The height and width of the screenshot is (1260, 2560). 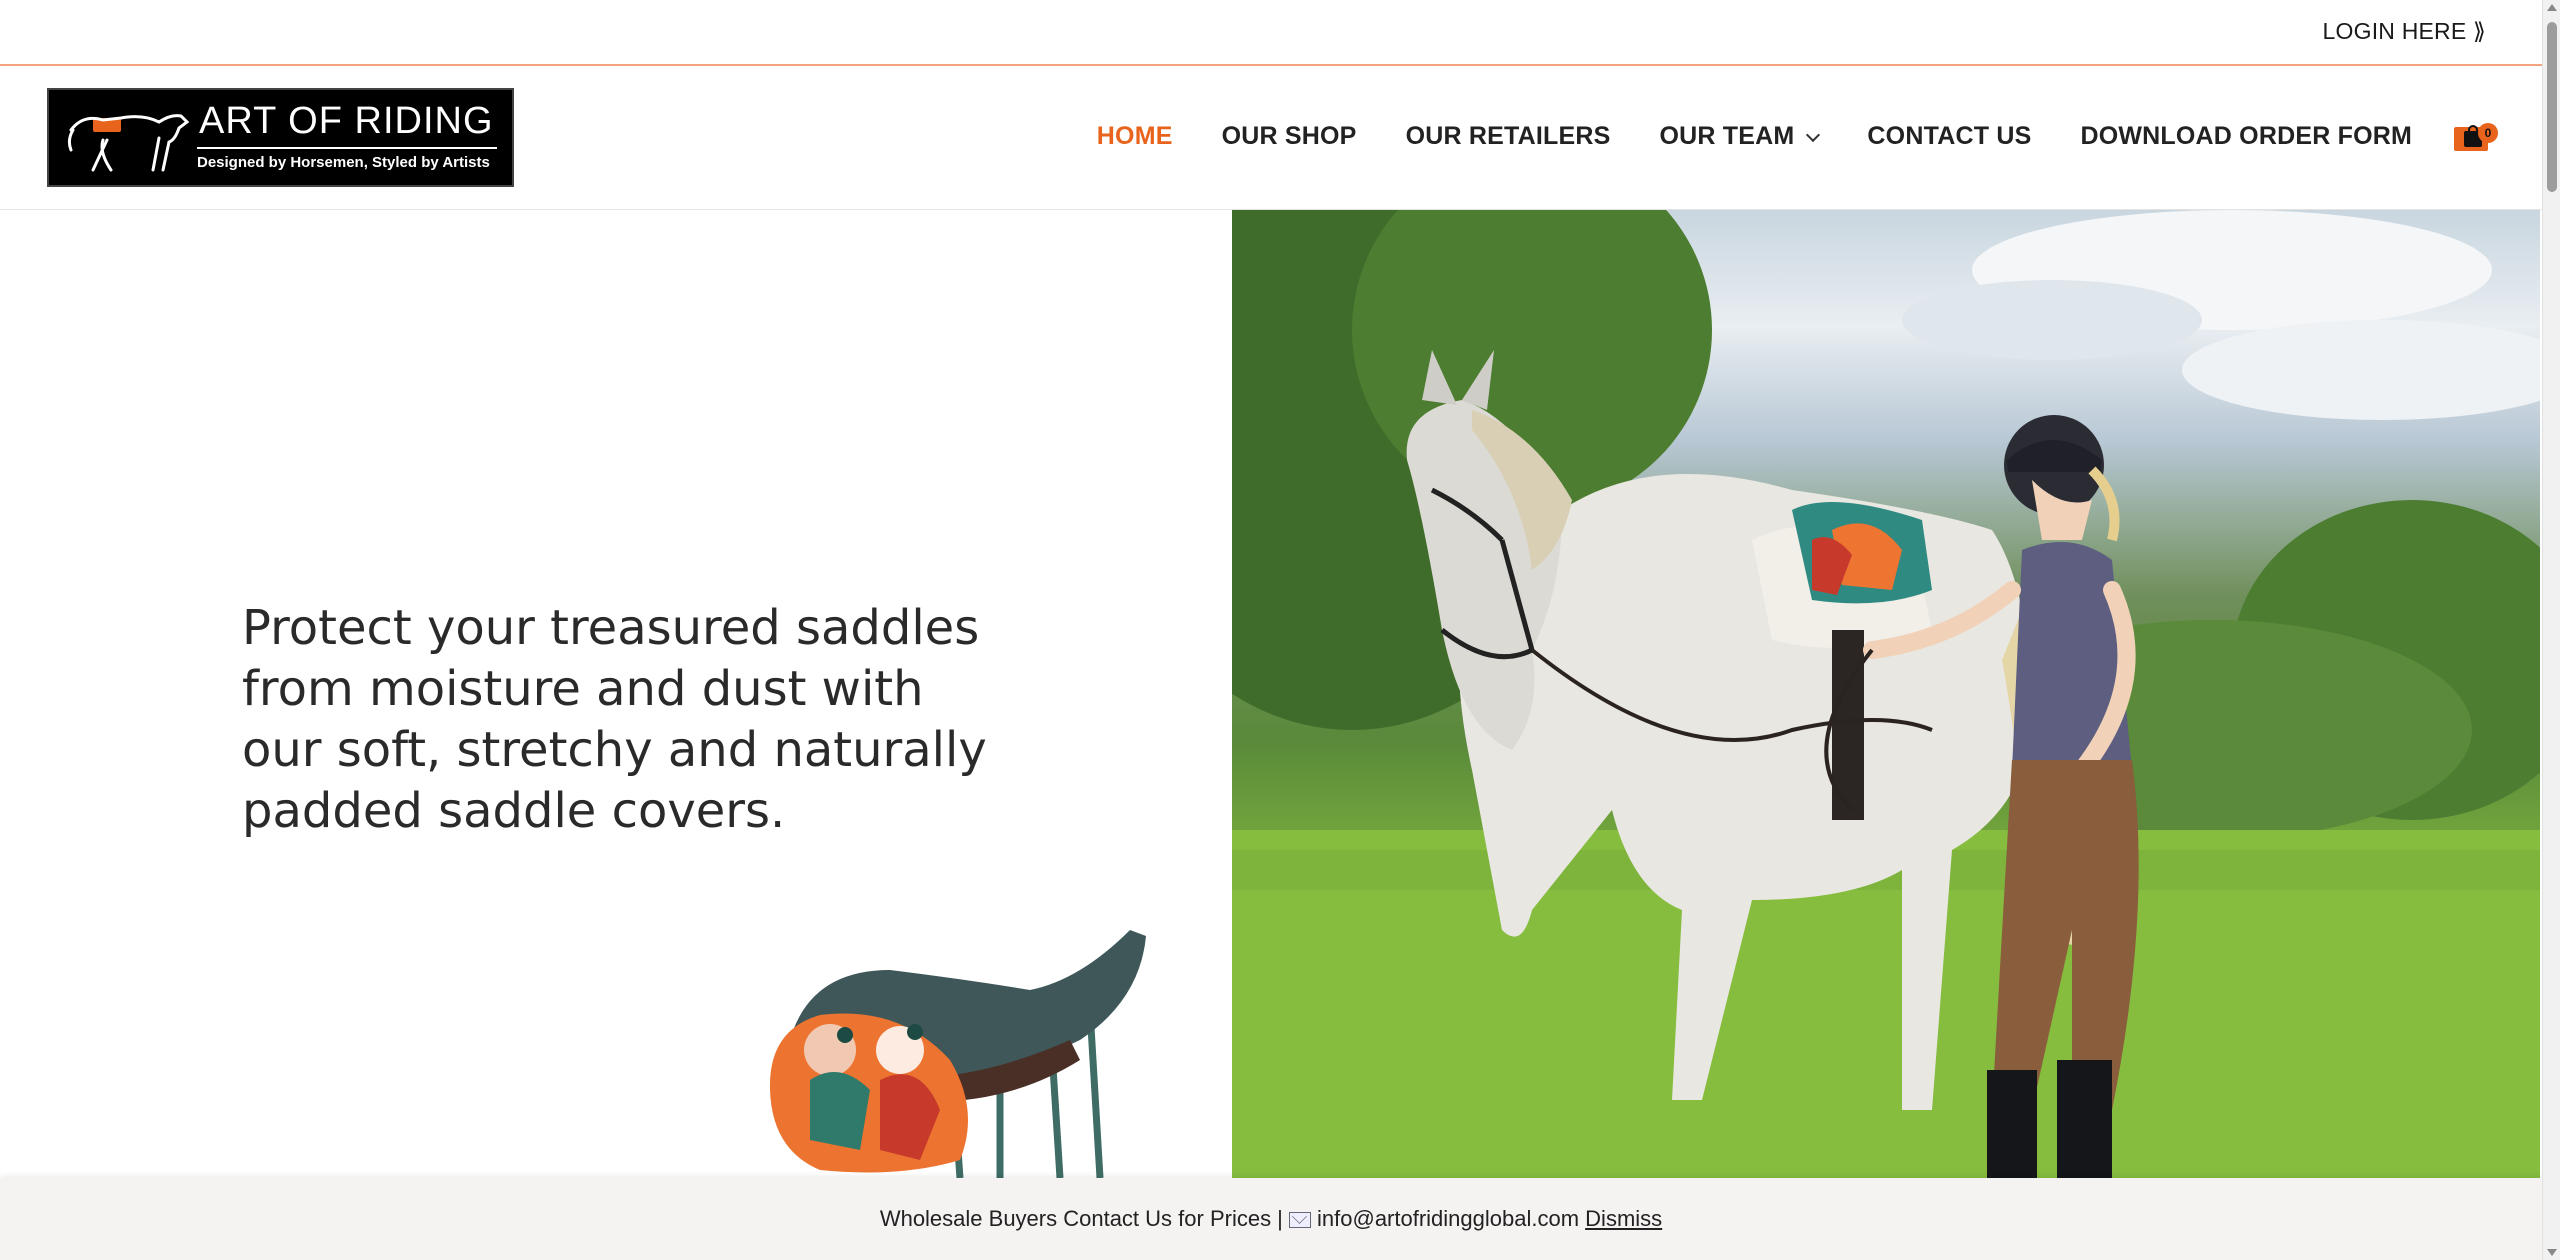 What do you see at coordinates (1289, 136) in the screenshot?
I see `nav-our-shop: OUR SHOP` at bounding box center [1289, 136].